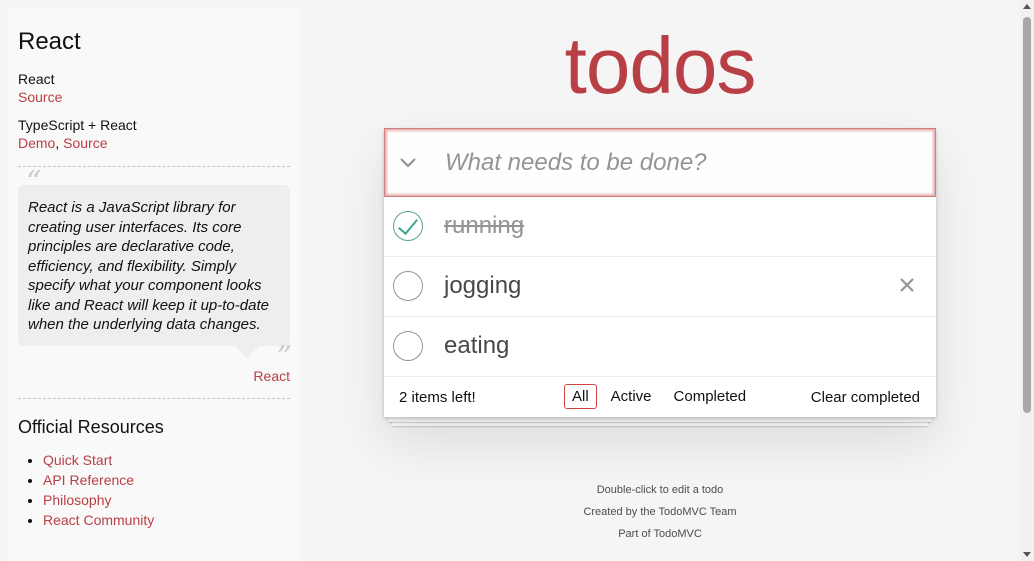  Describe the element at coordinates (36, 79) in the screenshot. I see `implementation-name: React` at that location.